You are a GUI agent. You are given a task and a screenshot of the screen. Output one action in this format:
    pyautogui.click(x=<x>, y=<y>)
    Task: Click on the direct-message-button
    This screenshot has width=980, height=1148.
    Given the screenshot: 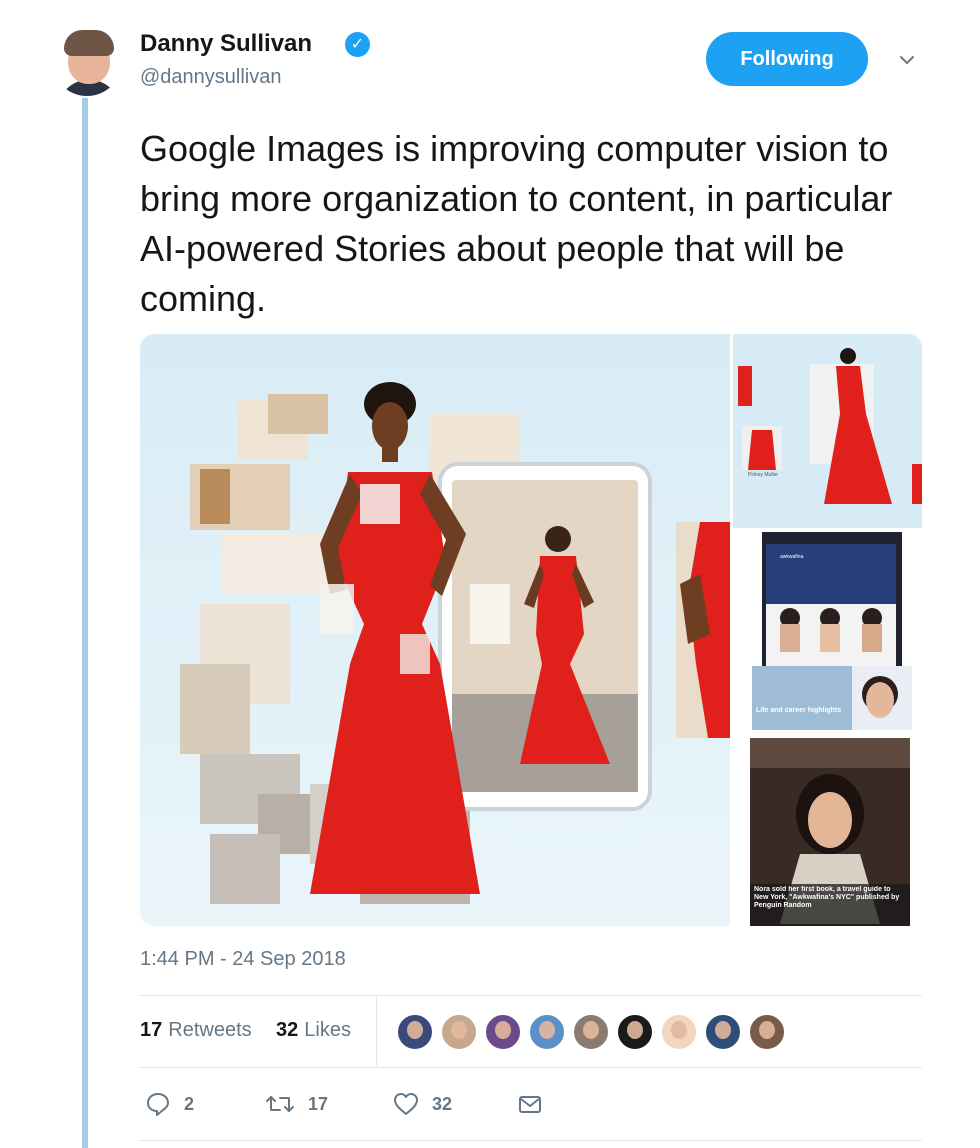 What is the action you would take?
    pyautogui.click(x=530, y=1104)
    